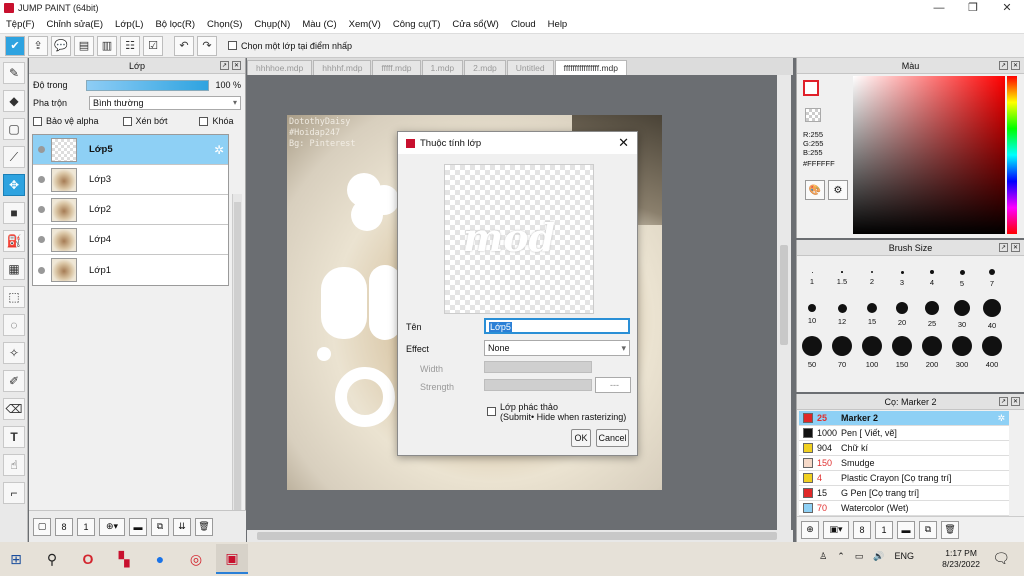 This screenshot has width=1024, height=576. I want to click on menu-color: Màu (C), so click(319, 24).